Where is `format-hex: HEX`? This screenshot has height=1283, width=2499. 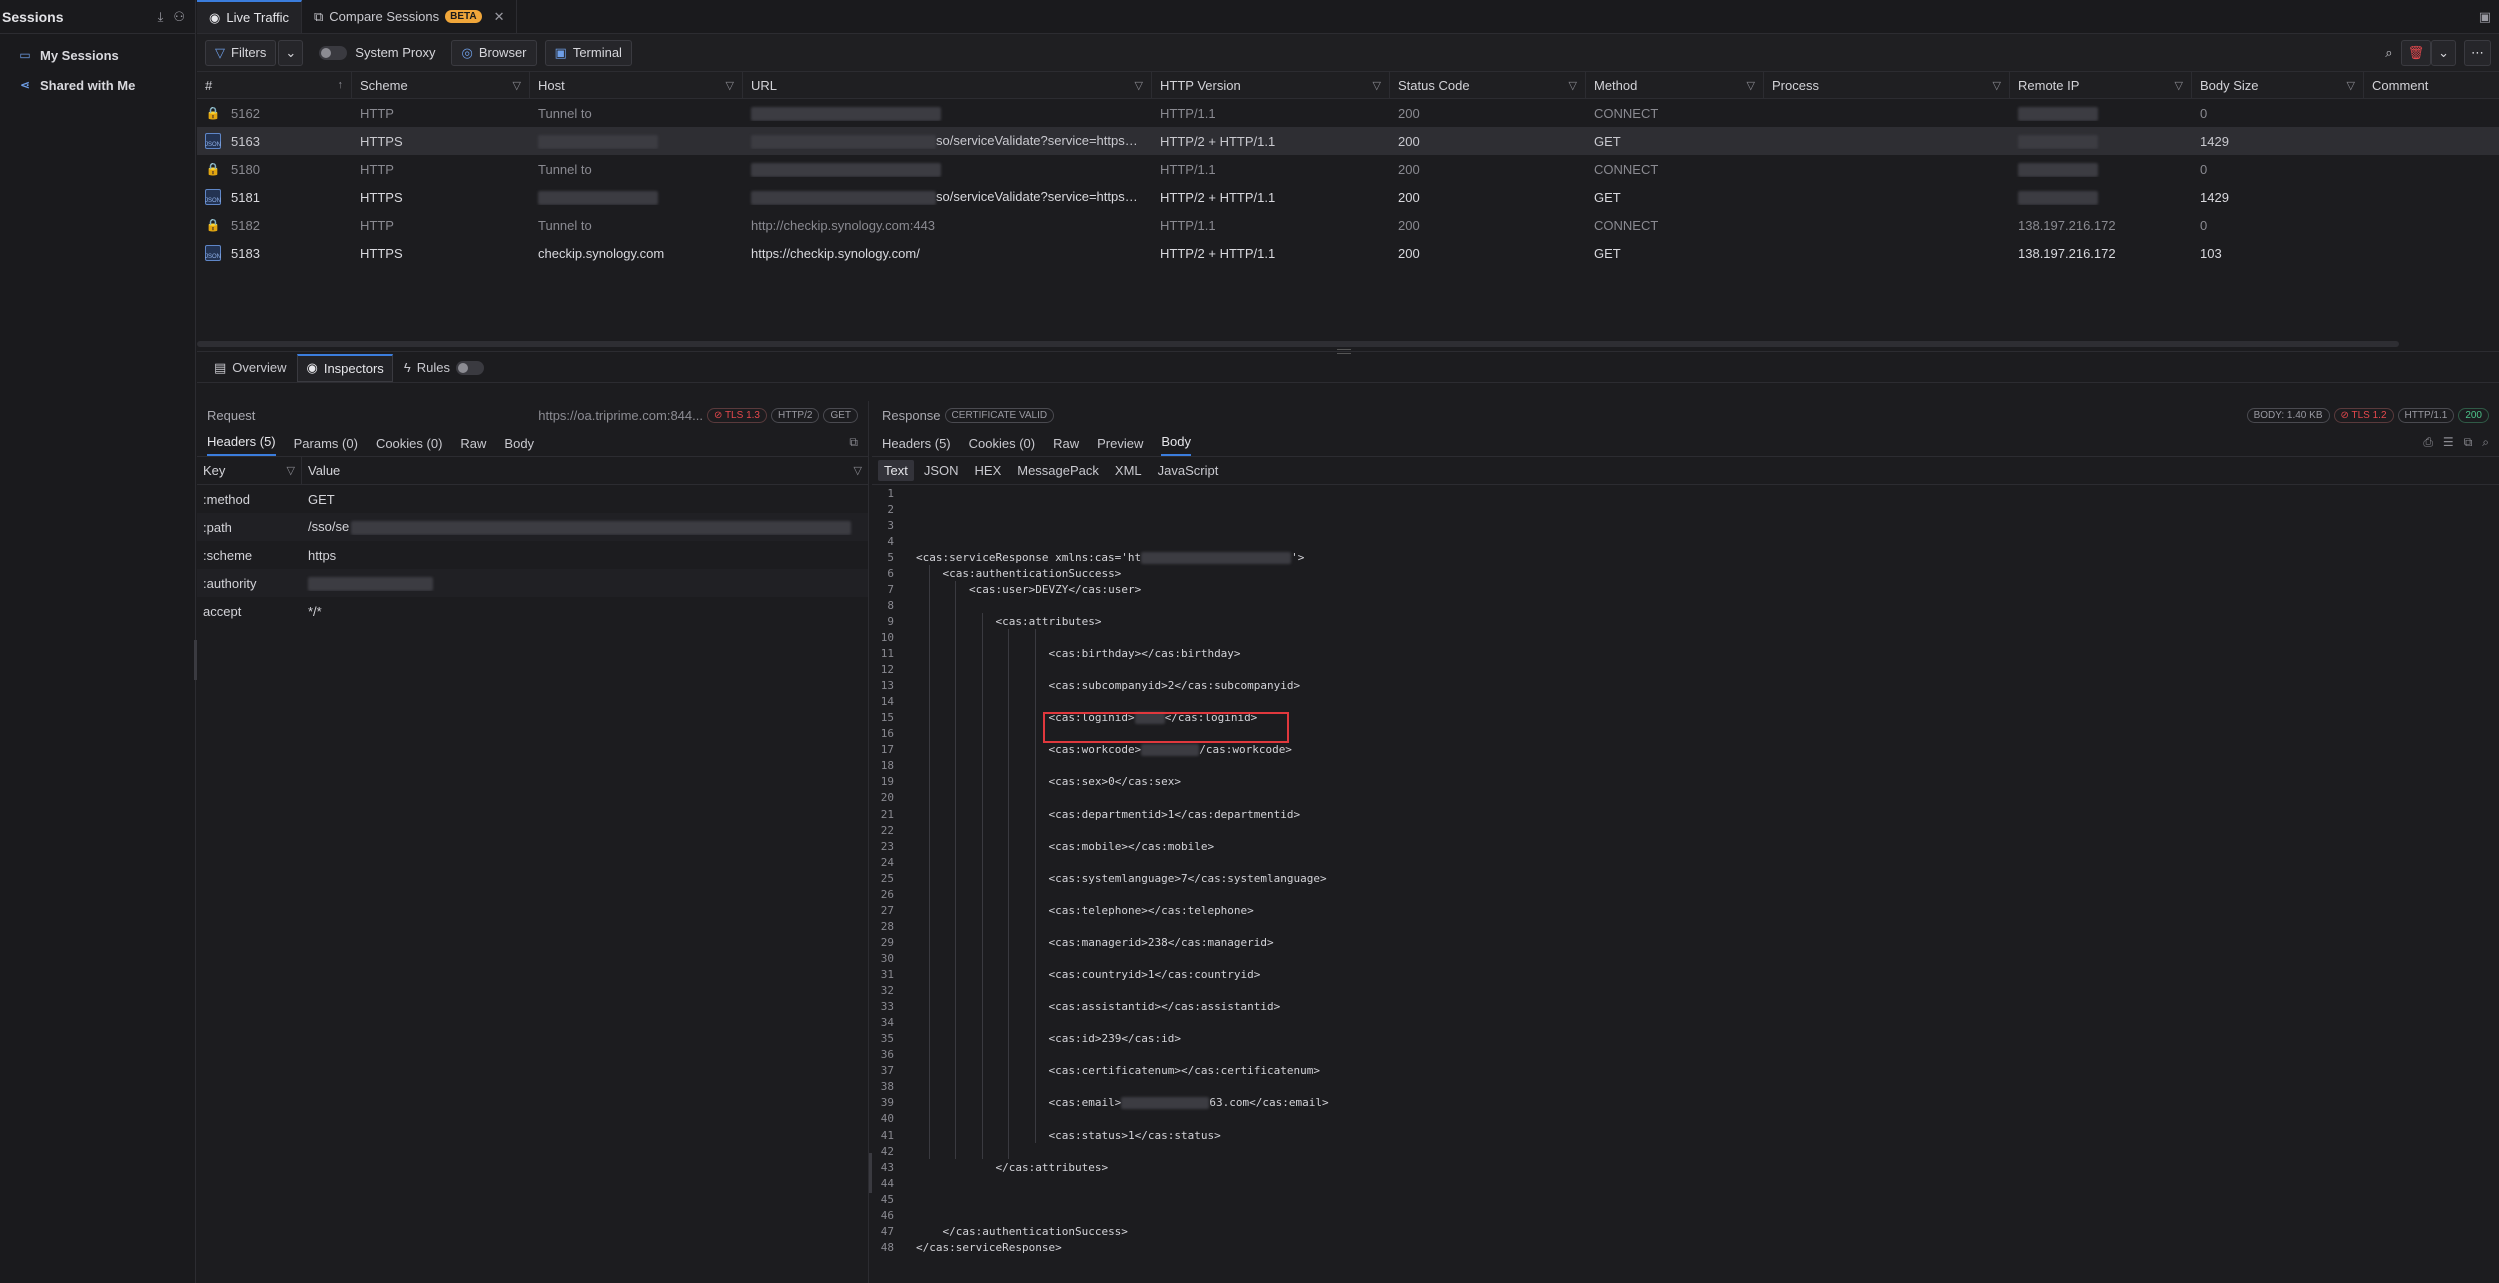 format-hex: HEX is located at coordinates (988, 470).